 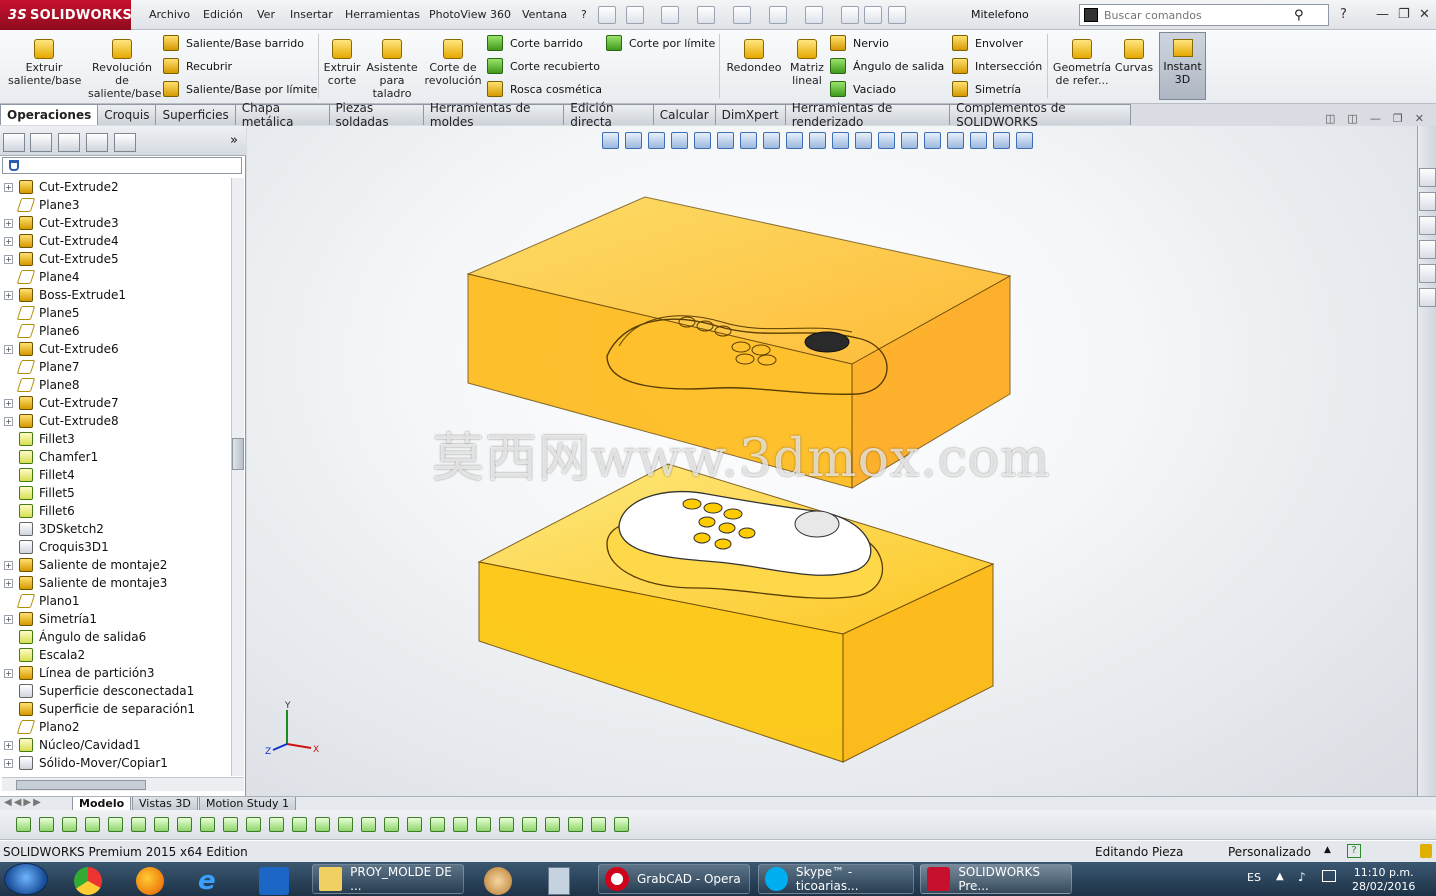 I want to click on volume-icon: ♪, so click(x=1302, y=877).